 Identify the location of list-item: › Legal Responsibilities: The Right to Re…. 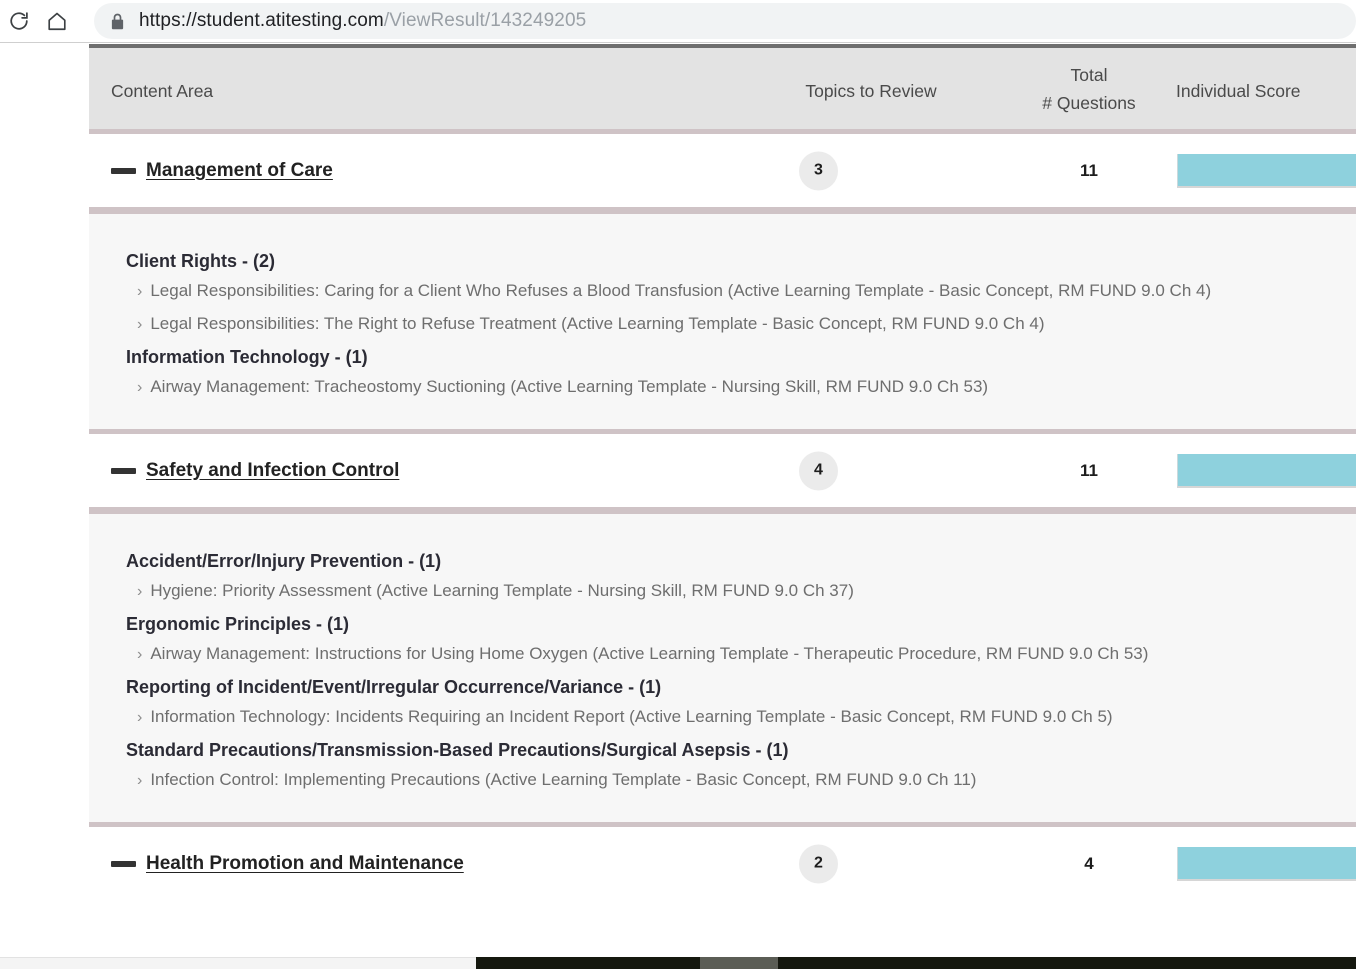
(746, 324).